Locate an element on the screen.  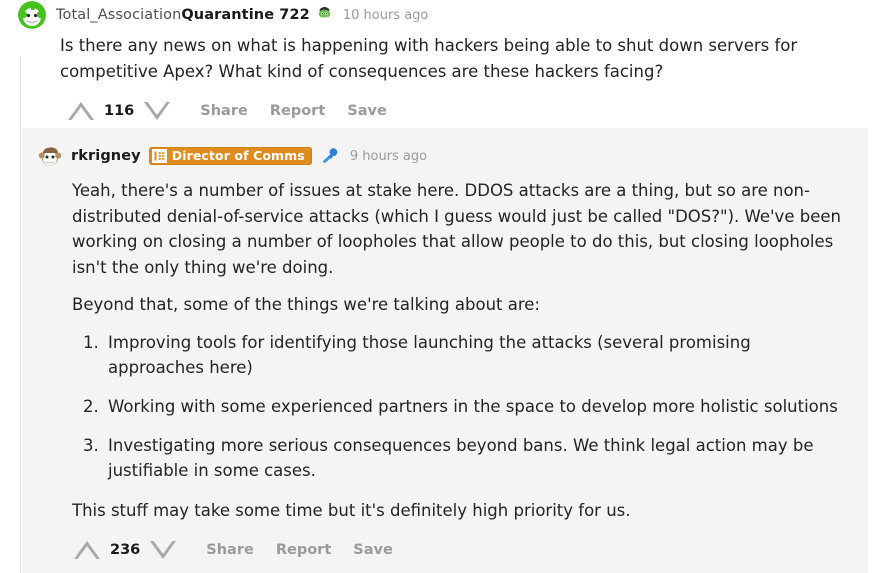
list-dots-icon is located at coordinates (159, 156).